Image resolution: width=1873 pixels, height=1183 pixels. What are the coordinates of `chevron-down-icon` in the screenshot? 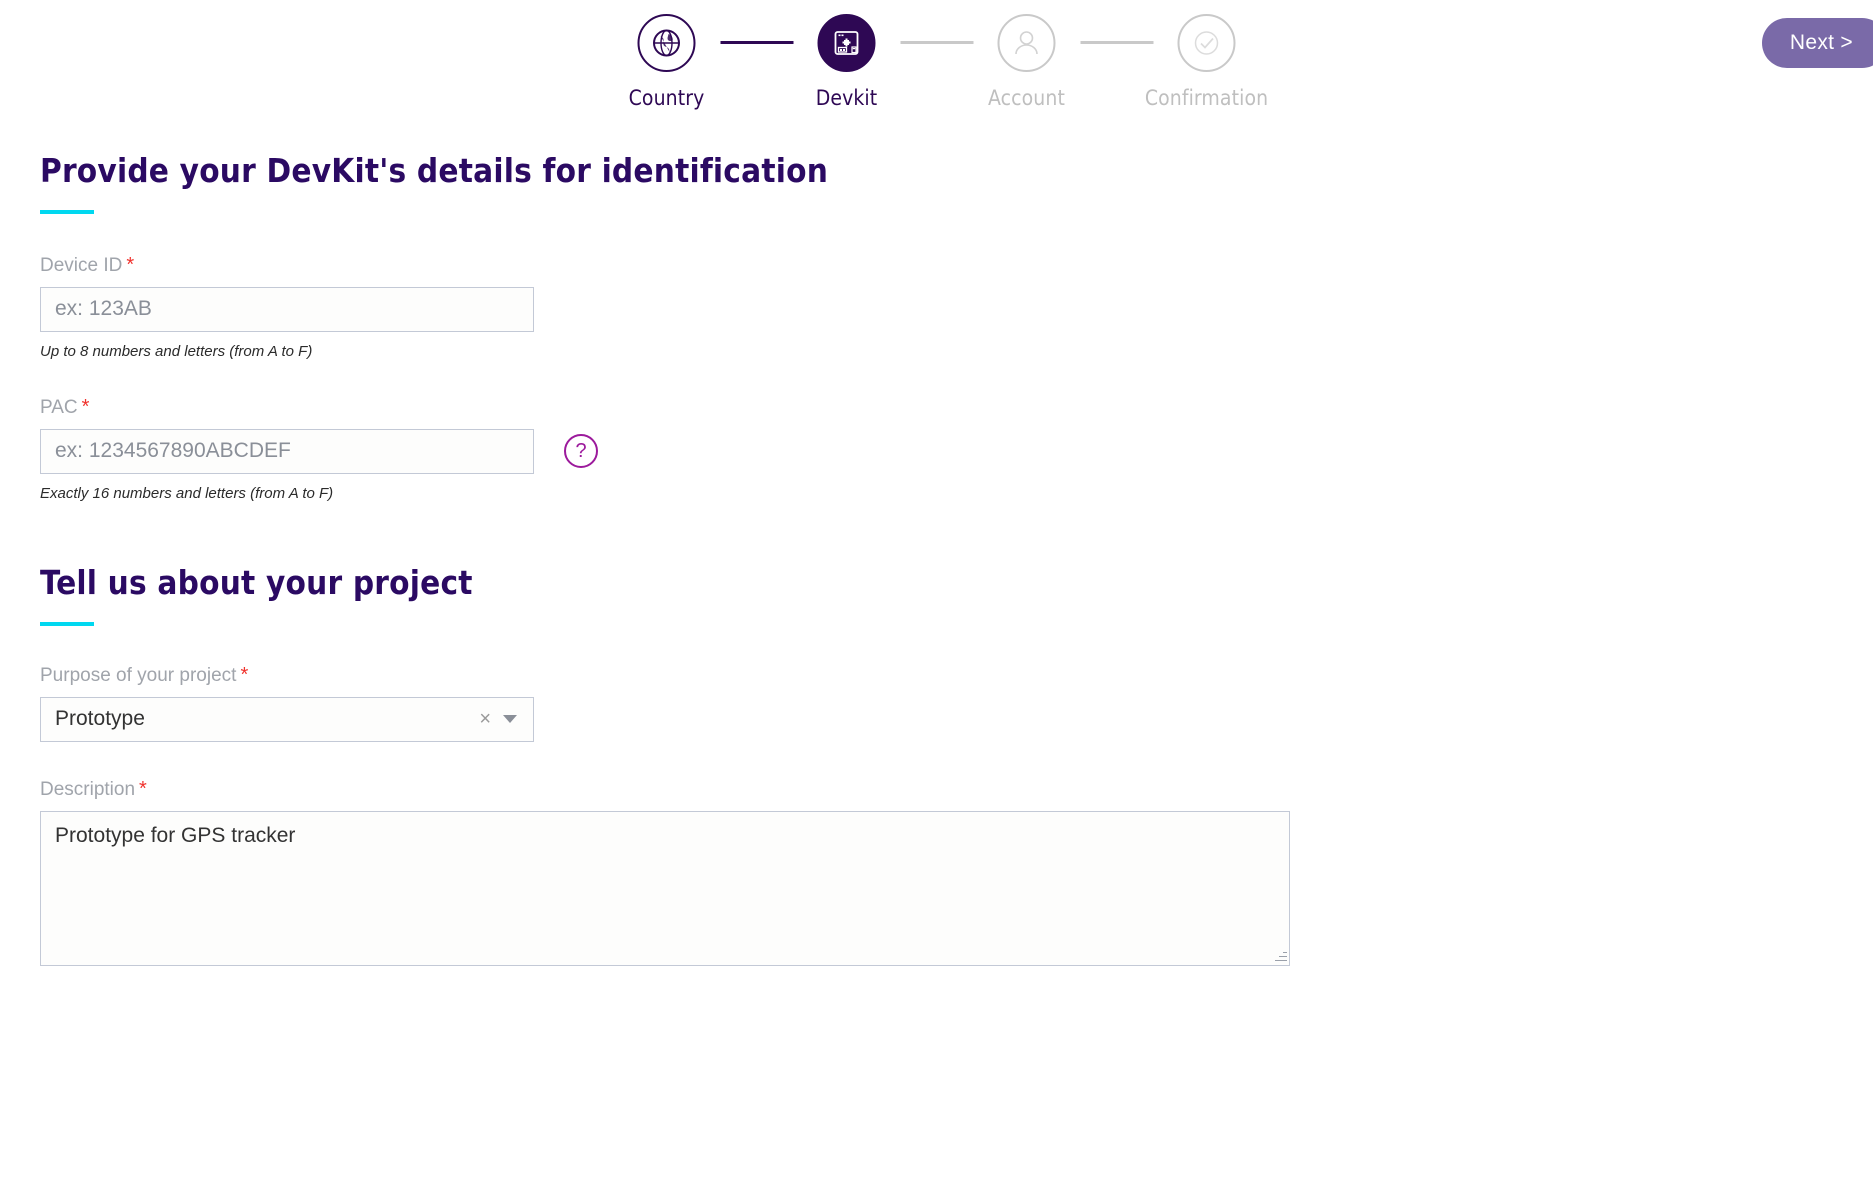 It's located at (510, 719).